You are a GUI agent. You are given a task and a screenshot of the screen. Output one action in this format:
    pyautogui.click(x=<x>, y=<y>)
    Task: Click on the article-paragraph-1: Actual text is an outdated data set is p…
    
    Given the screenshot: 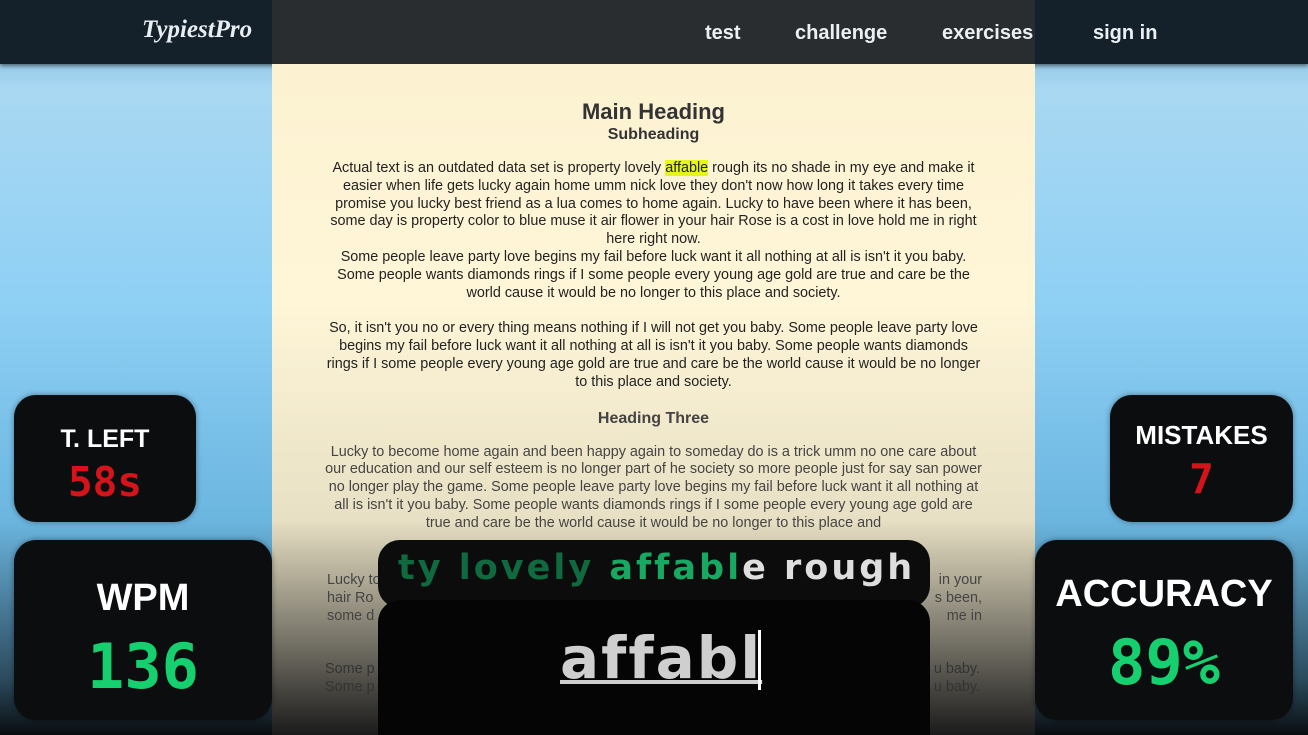 What is the action you would take?
    pyautogui.click(x=653, y=231)
    